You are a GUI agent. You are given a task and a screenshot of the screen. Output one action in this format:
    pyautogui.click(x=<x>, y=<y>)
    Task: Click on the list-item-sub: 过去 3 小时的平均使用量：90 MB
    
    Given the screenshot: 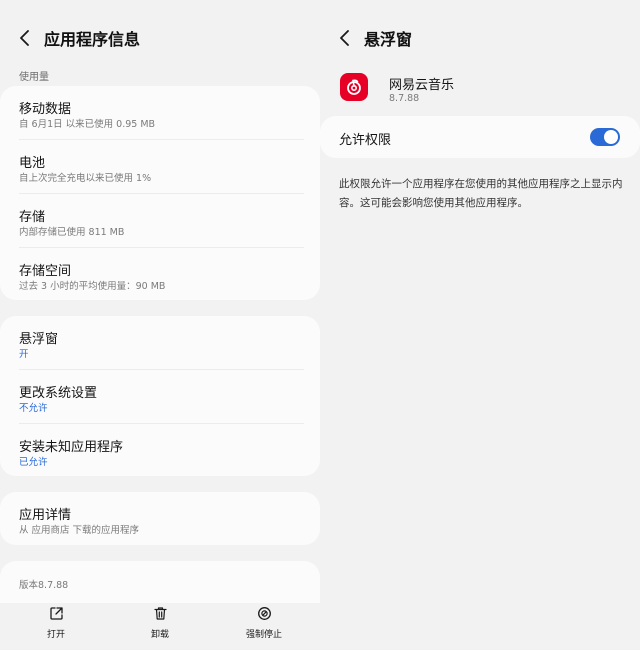 What is the action you would take?
    pyautogui.click(x=92, y=286)
    